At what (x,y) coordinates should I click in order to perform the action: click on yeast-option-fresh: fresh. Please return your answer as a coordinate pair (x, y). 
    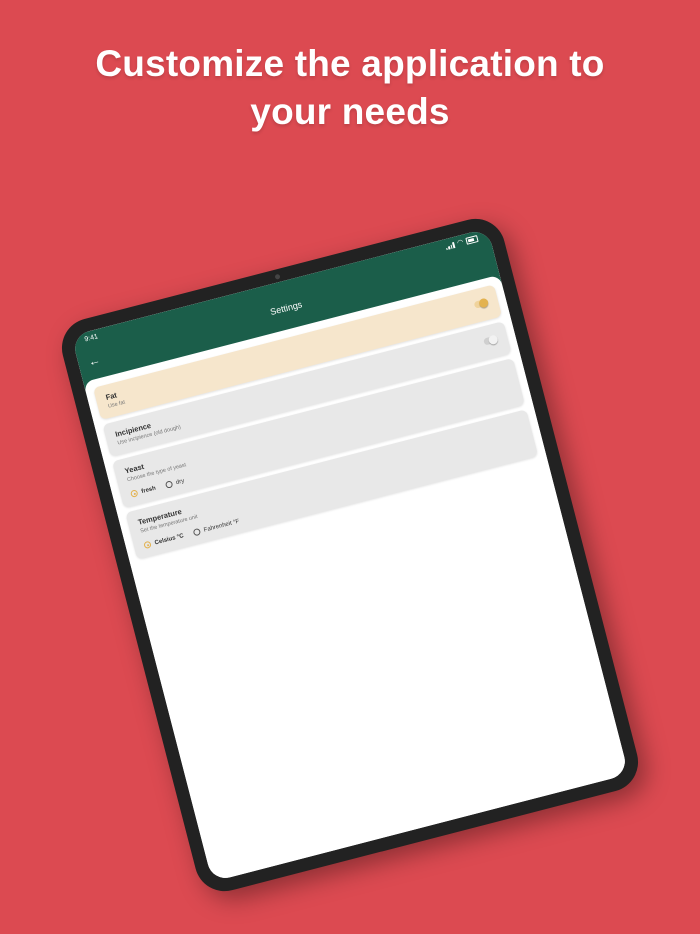
    Looking at the image, I should click on (143, 491).